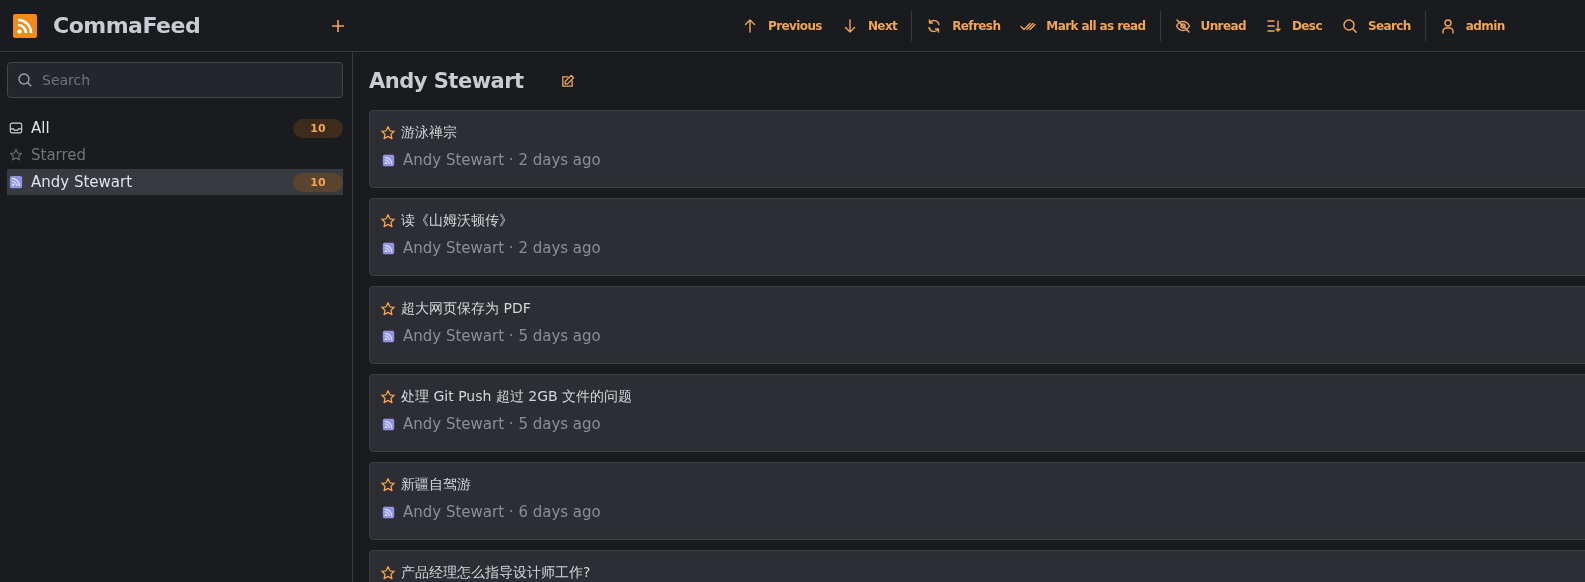 Image resolution: width=1585 pixels, height=582 pixels. I want to click on search-field: Search, so click(175, 80).